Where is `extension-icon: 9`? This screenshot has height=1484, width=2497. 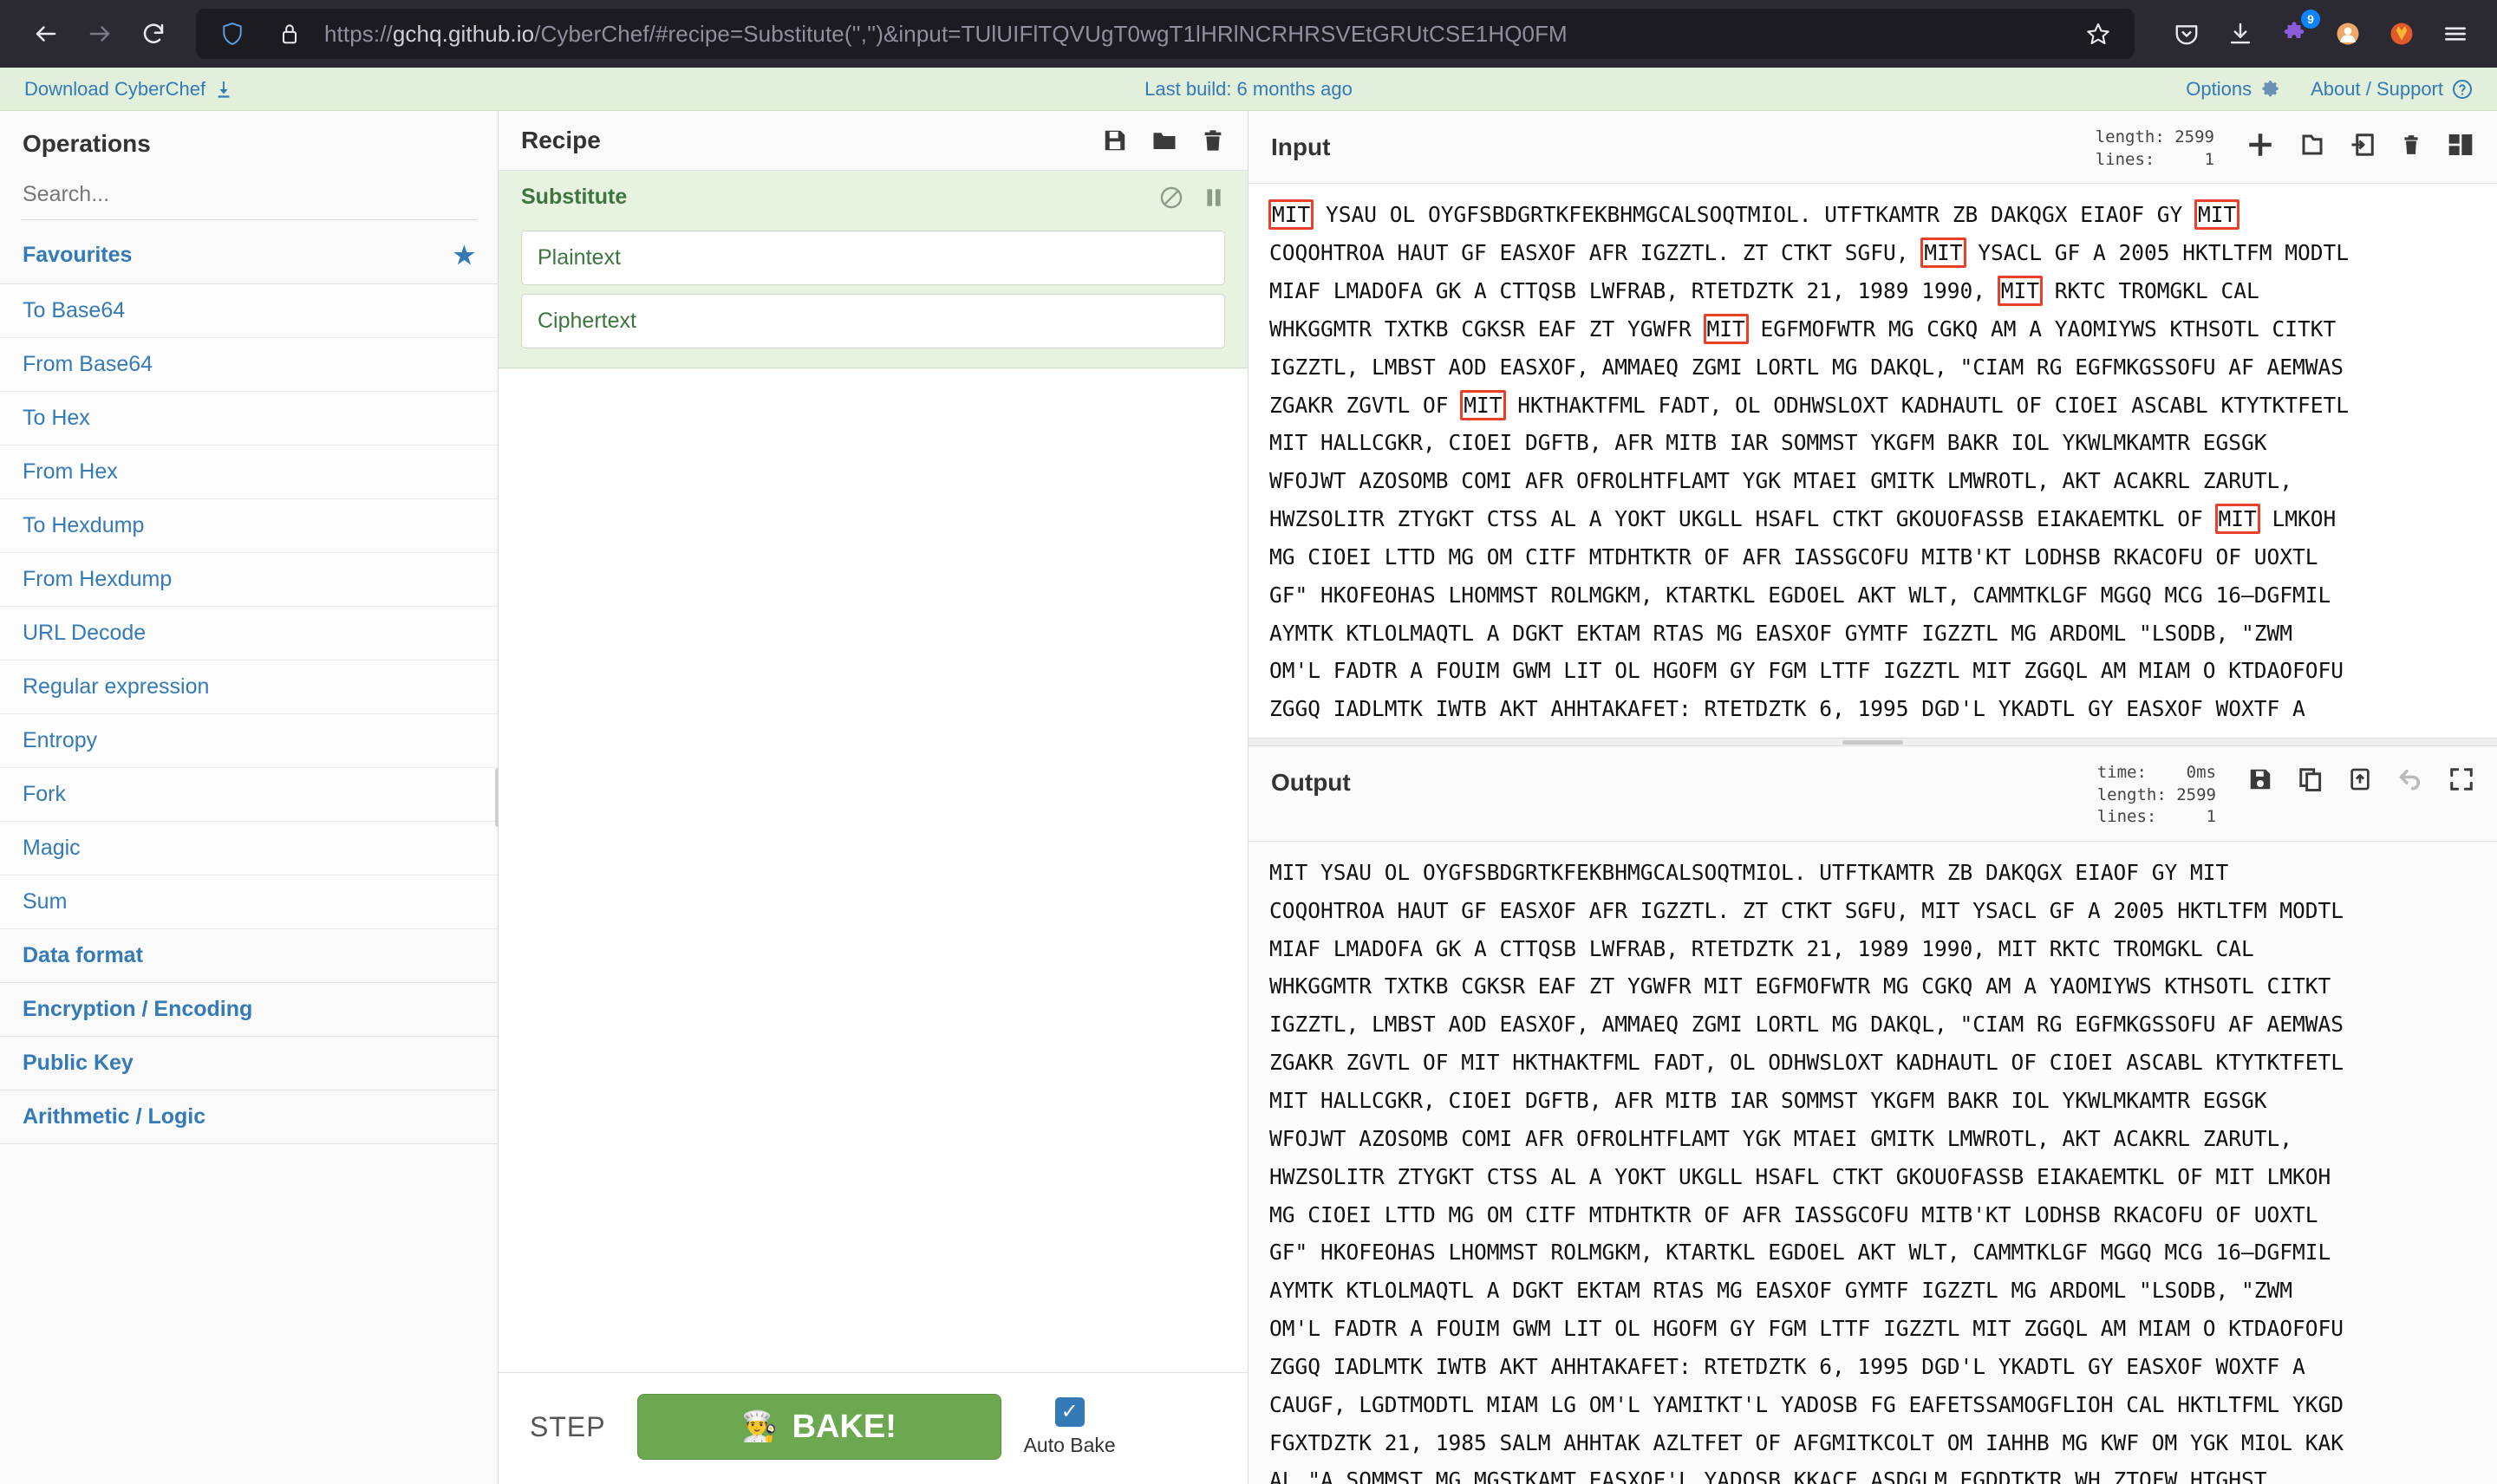
extension-icon: 9 is located at coordinates (2296, 33).